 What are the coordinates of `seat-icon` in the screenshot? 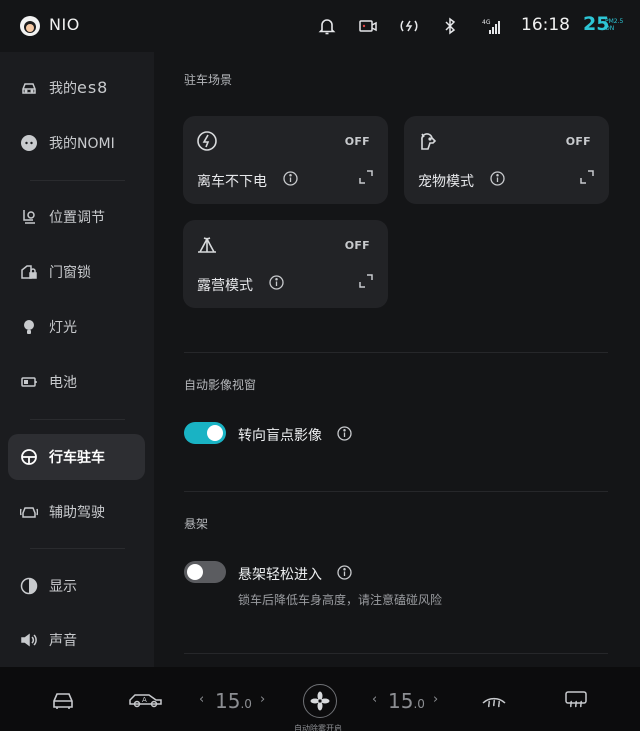 It's located at (29, 217).